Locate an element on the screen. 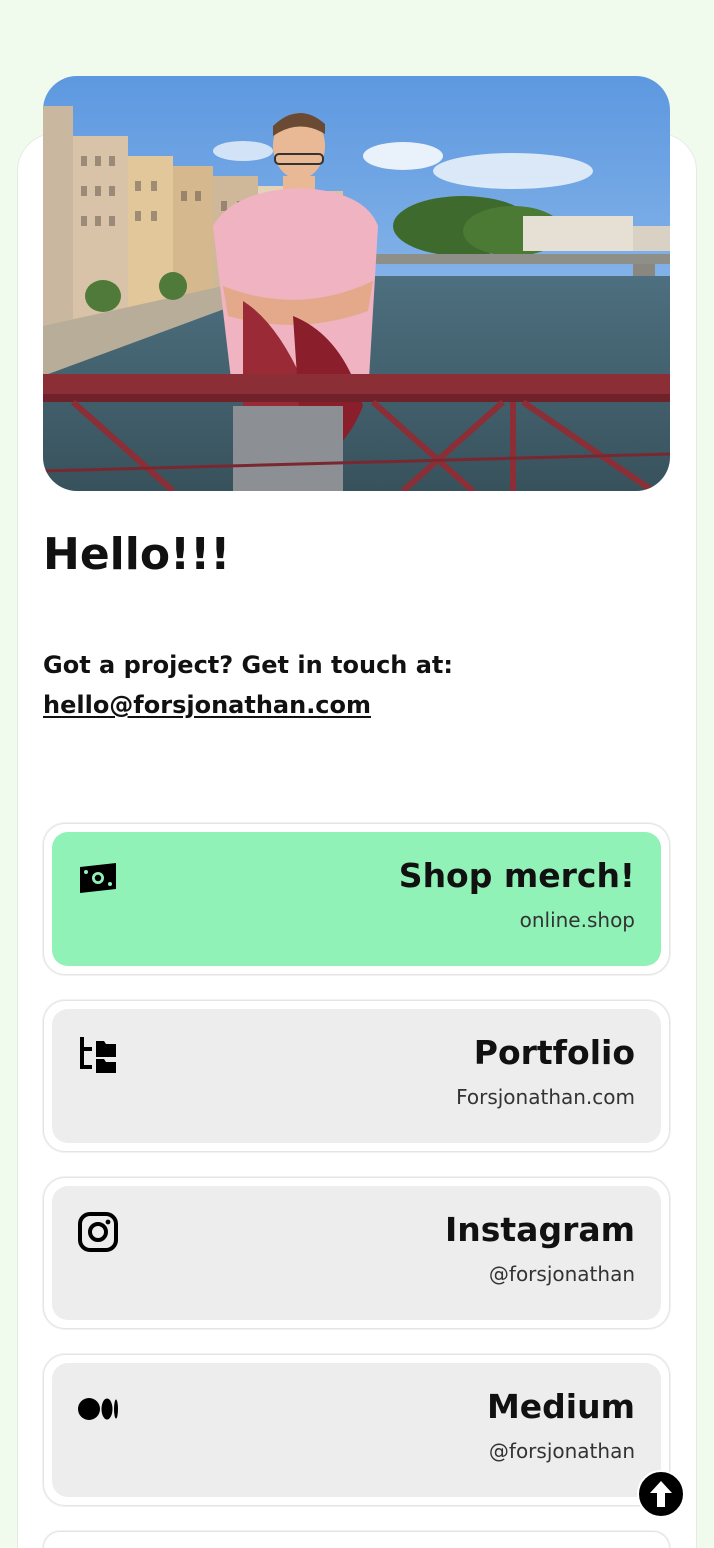 The image size is (714, 1548). contact-prompt: Got a project? Get in touch at: is located at coordinates (248, 665).